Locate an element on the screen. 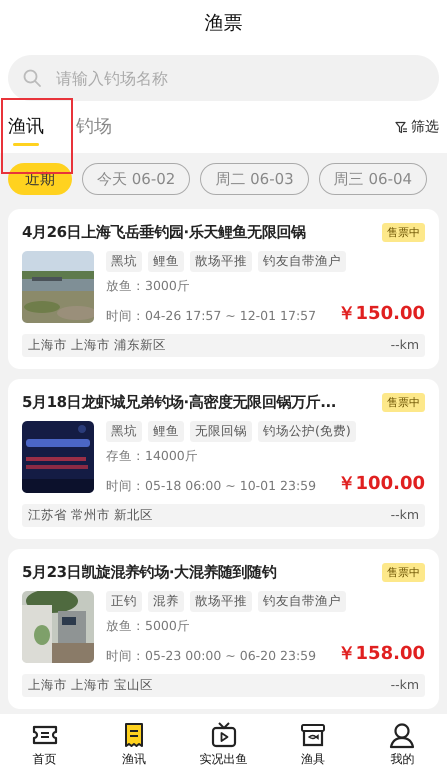 The height and width of the screenshot is (774, 447). nav-item: 我的 is located at coordinates (402, 744).